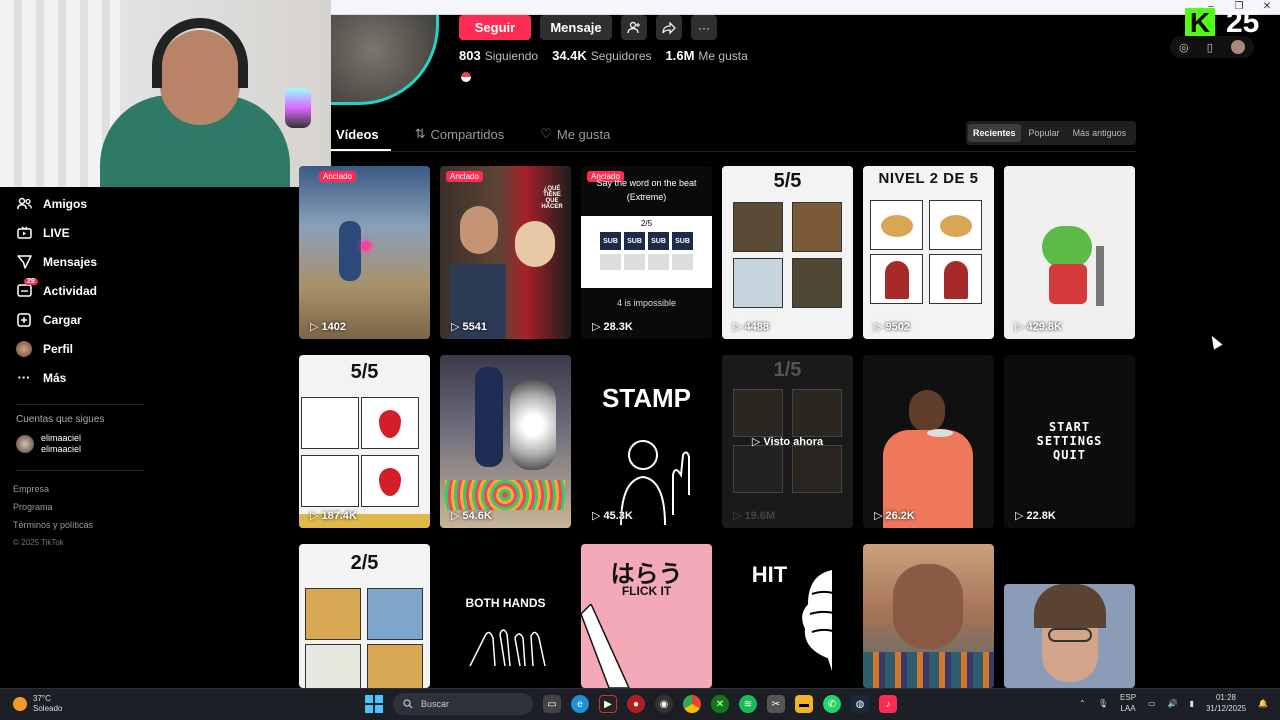 The height and width of the screenshot is (720, 1280). Describe the element at coordinates (612, 327) in the screenshot. I see `view-count: ▷ 28.3K` at that location.